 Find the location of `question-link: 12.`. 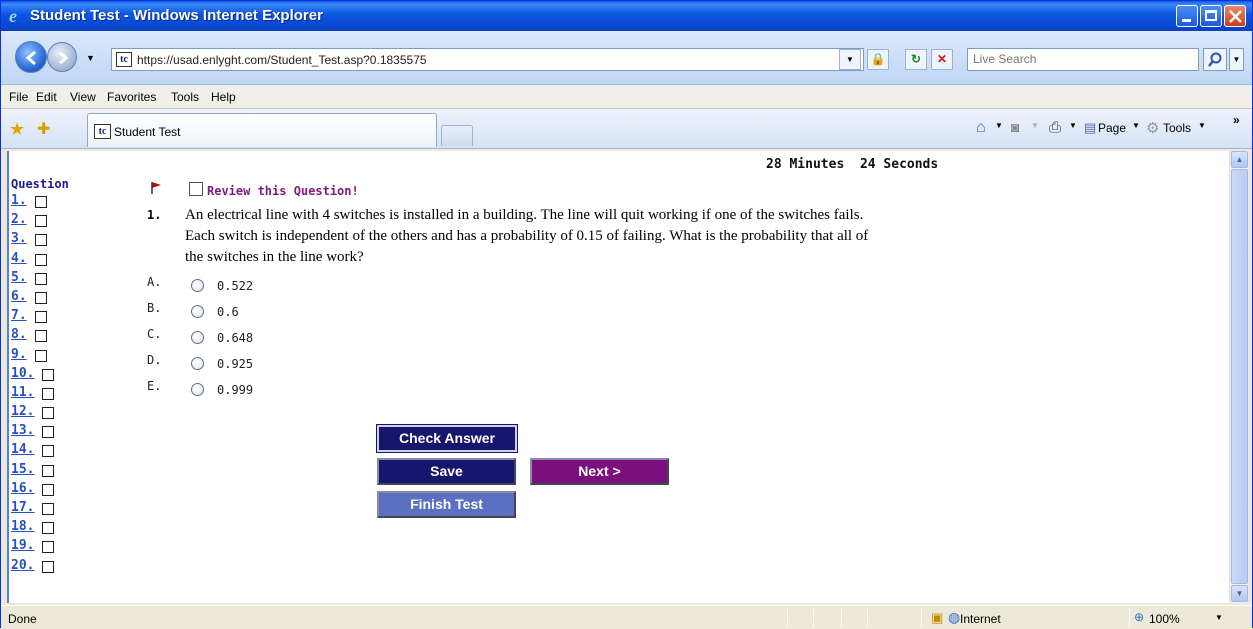

question-link: 12. is located at coordinates (22, 411).